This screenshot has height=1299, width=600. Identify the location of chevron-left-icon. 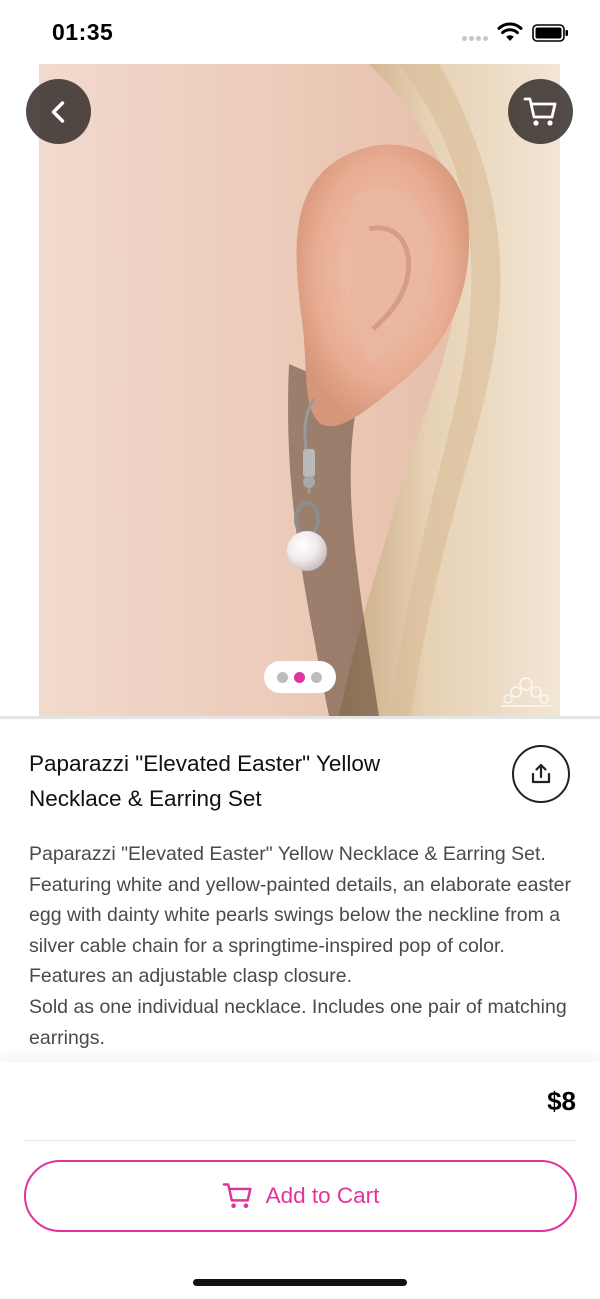
(57, 111).